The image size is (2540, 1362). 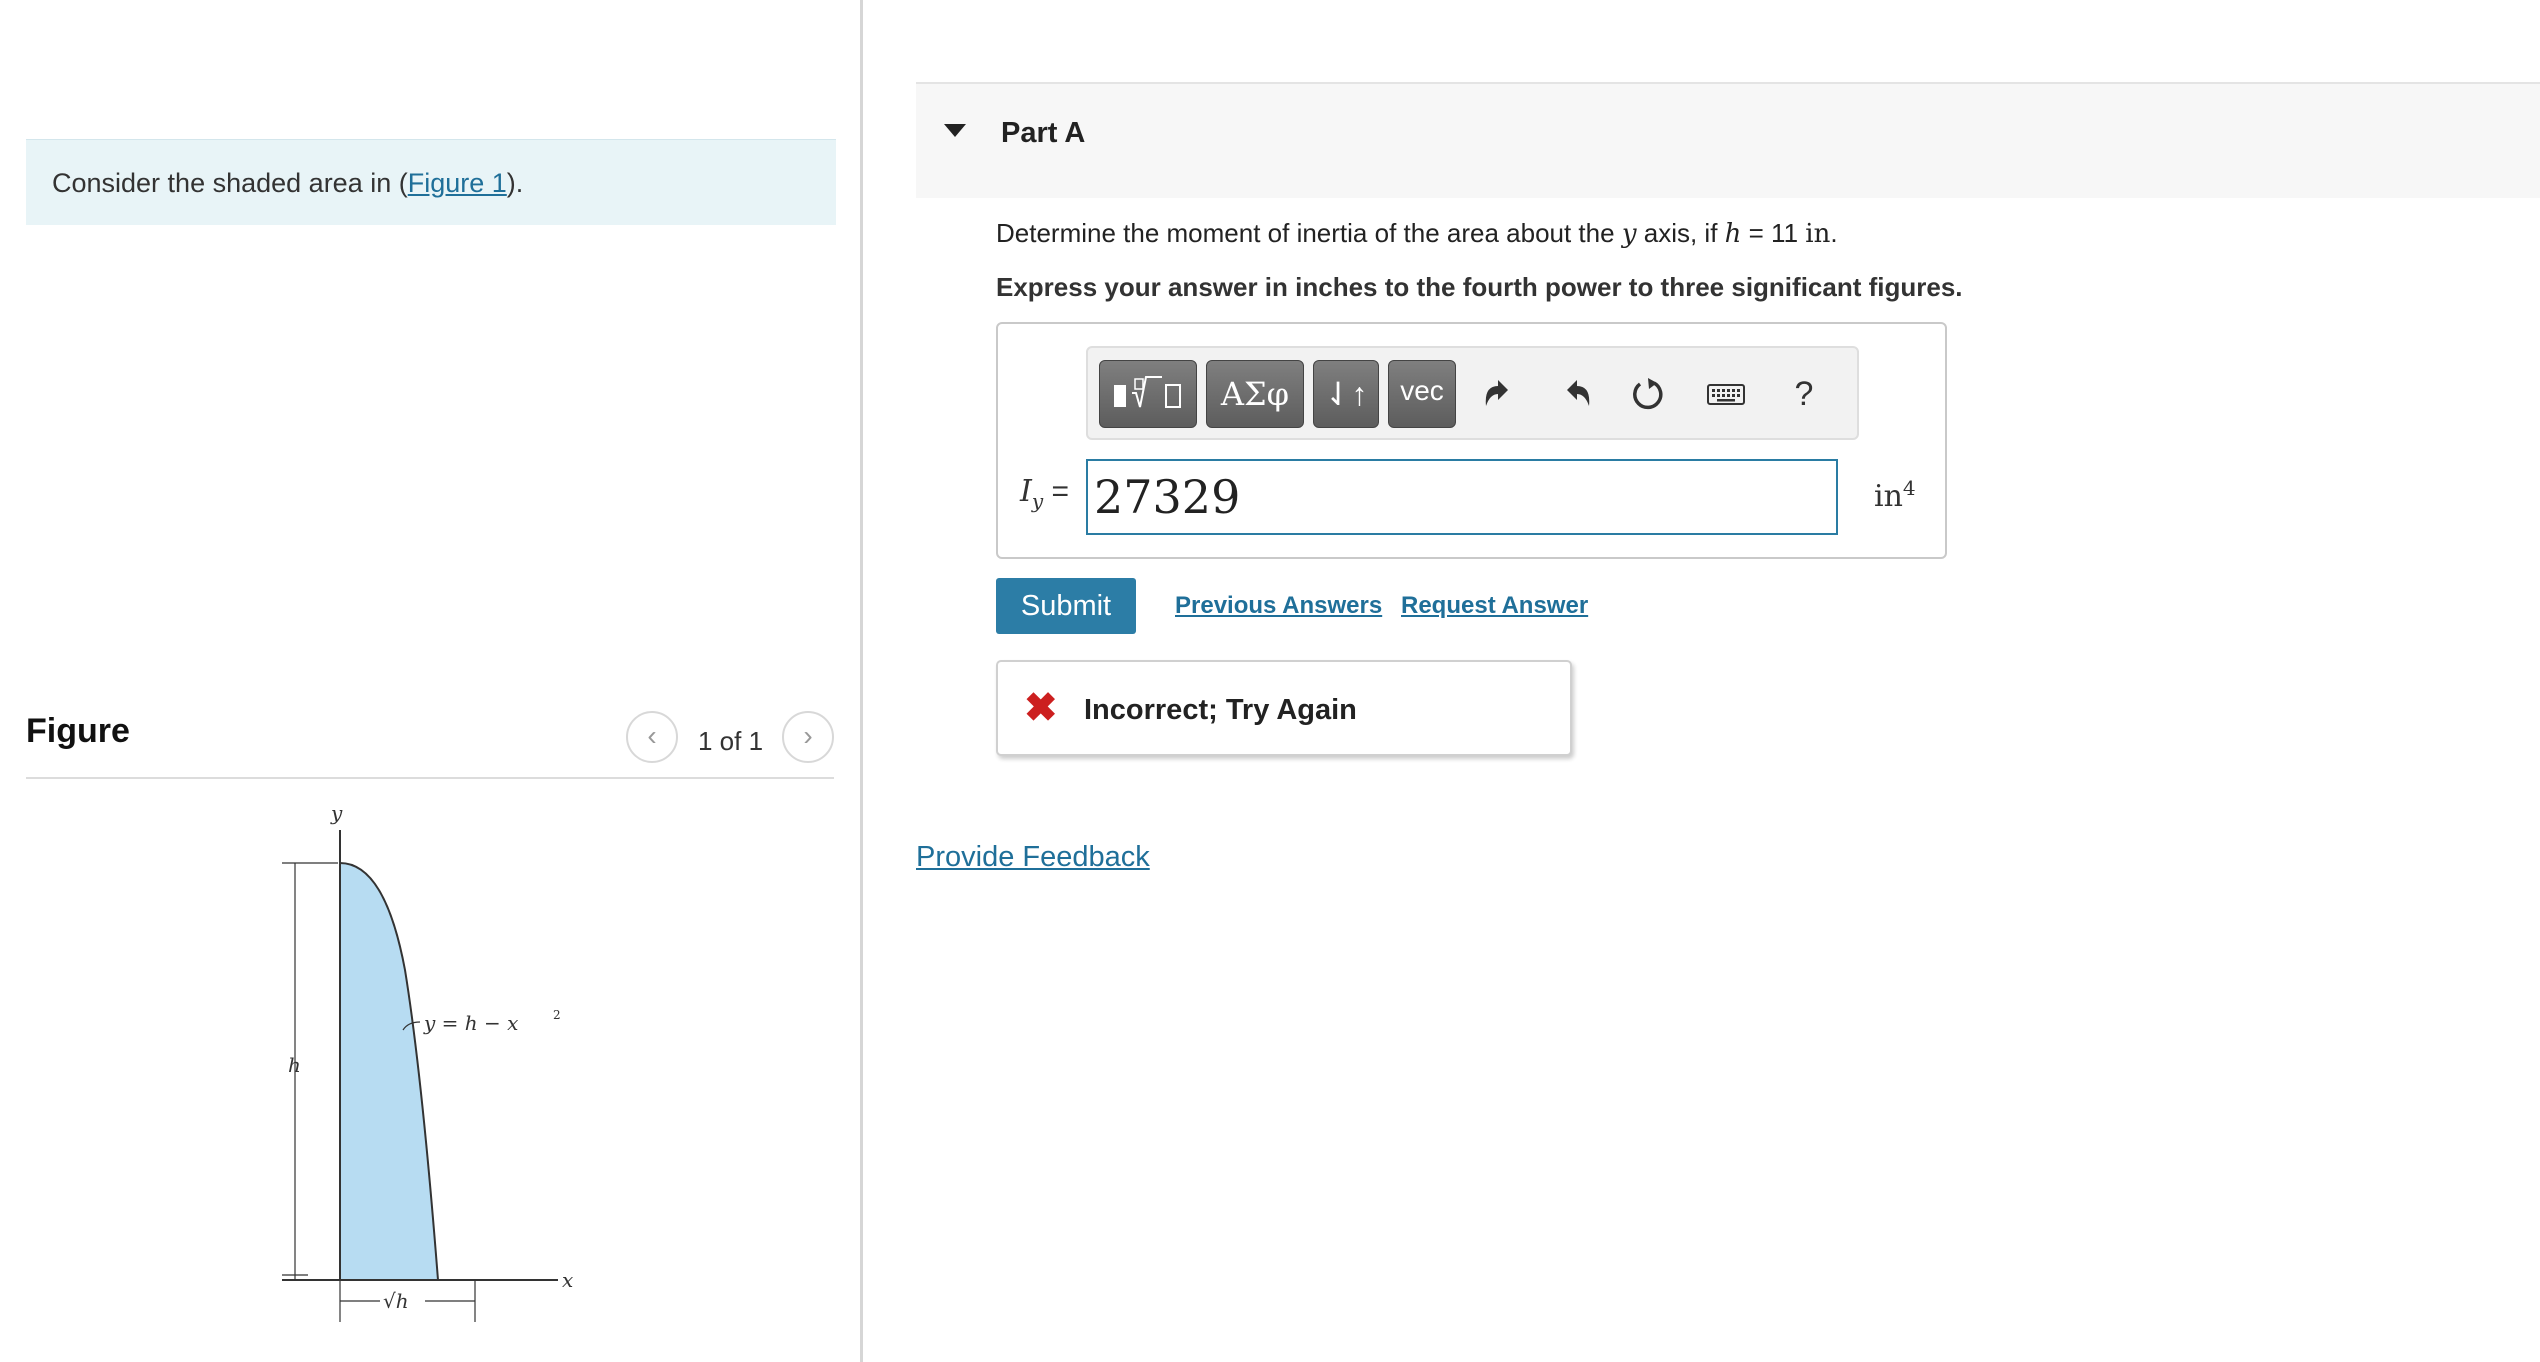 I want to click on question-axis: y, so click(x=1629, y=234).